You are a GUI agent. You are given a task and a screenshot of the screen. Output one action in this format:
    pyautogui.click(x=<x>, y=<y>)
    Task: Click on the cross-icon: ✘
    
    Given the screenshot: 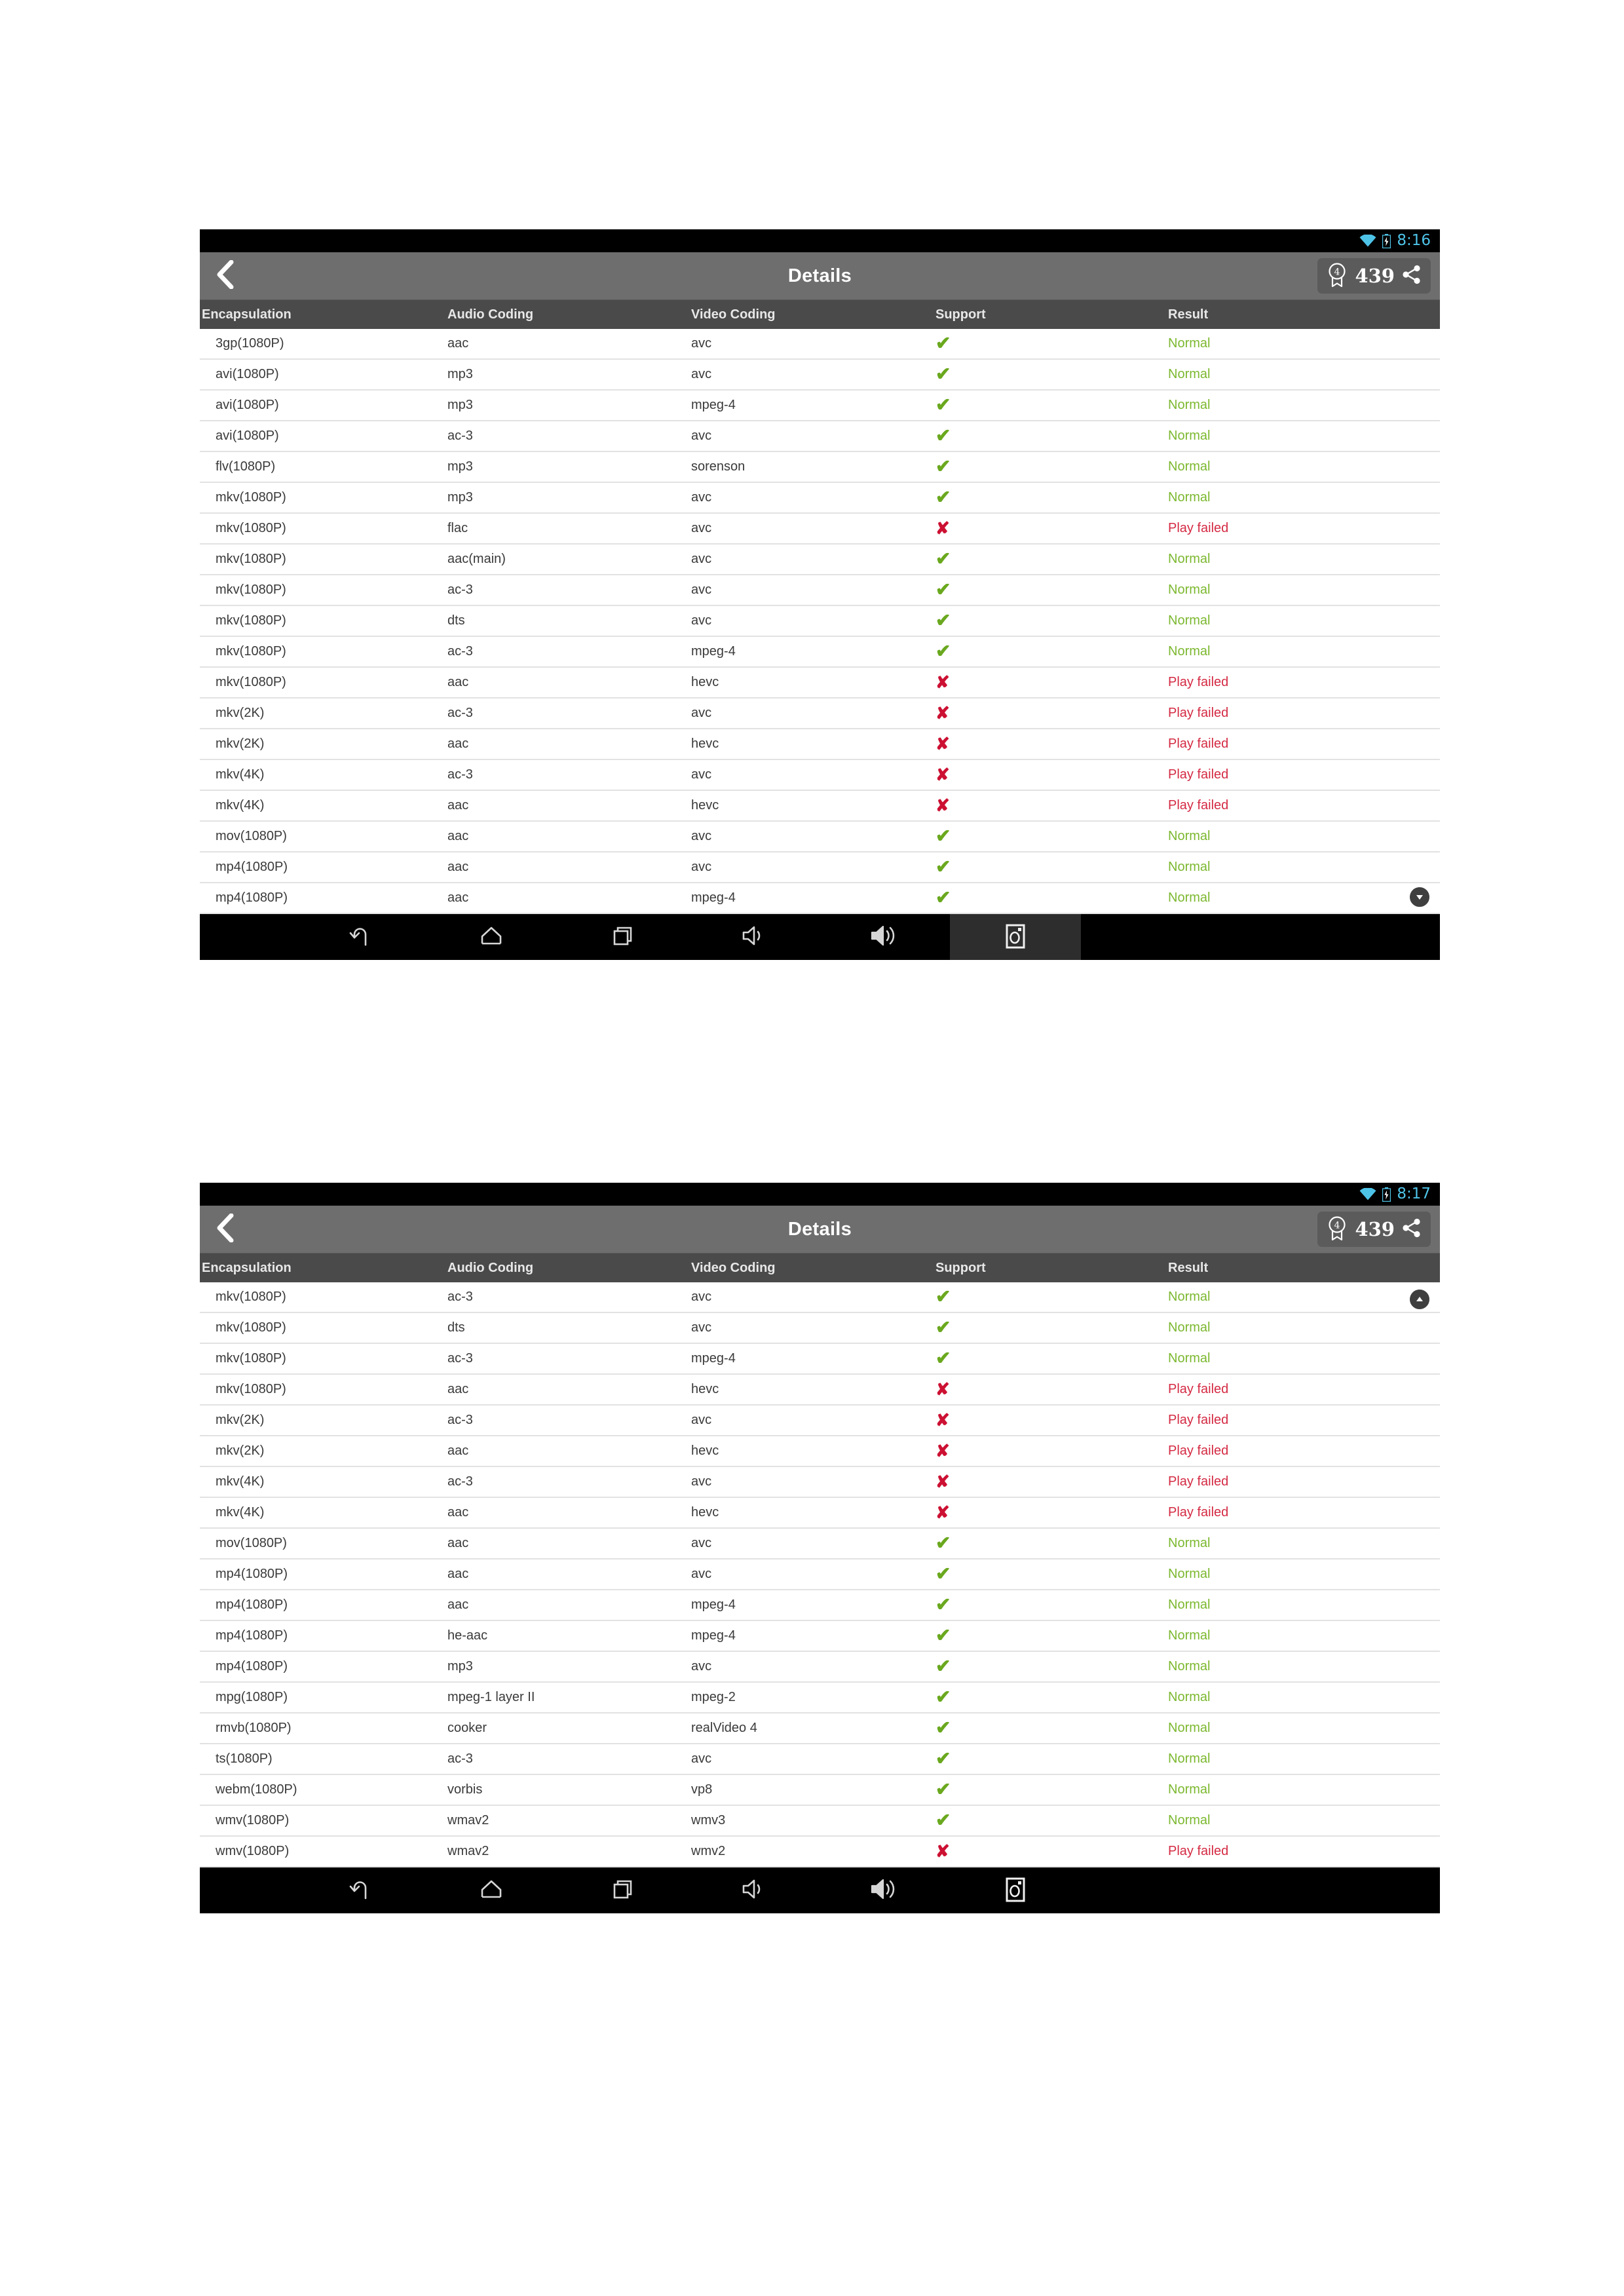 What is the action you would take?
    pyautogui.click(x=942, y=1481)
    